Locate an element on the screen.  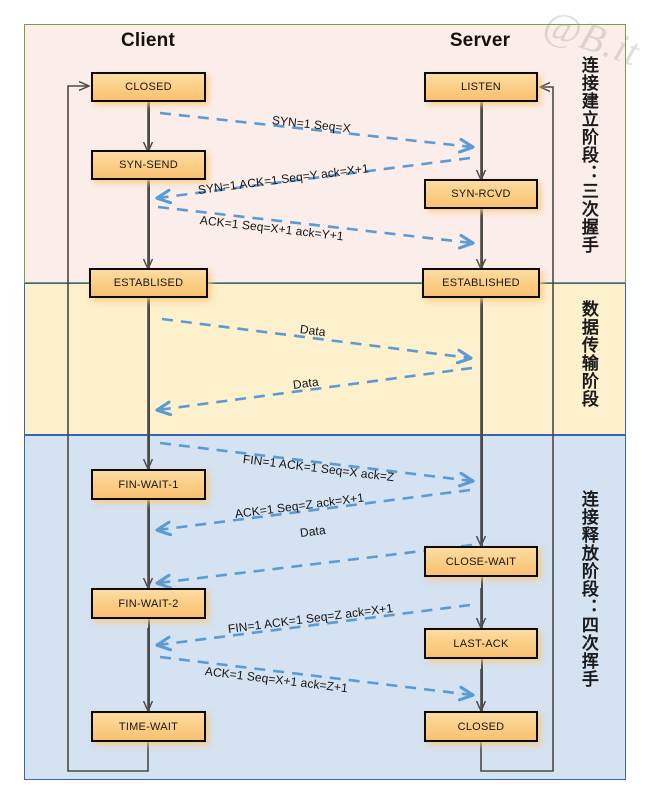
state-box-client-fin-wait-2: FIN-WAIT-2 is located at coordinates (148, 603).